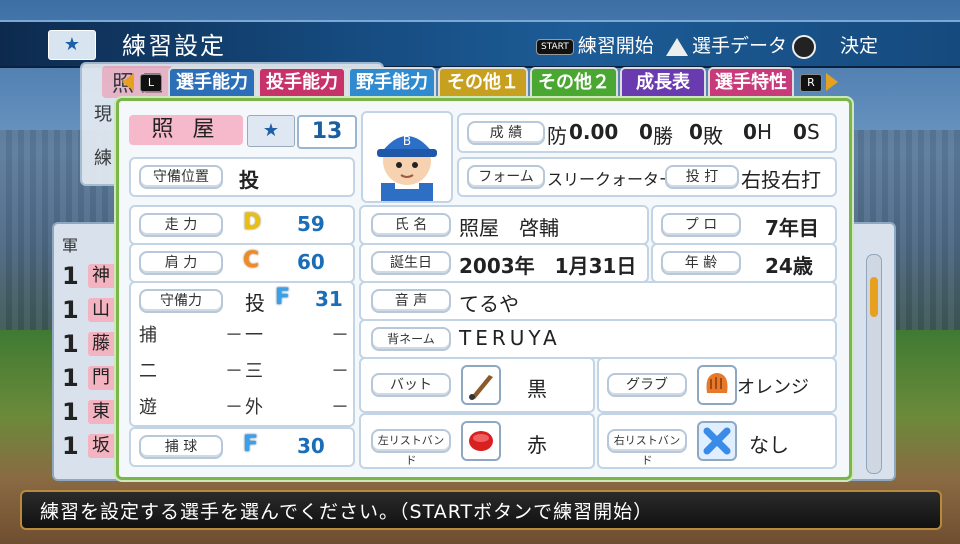 The height and width of the screenshot is (544, 960). What do you see at coordinates (181, 177) in the screenshot?
I see `position-label: 守備位置` at bounding box center [181, 177].